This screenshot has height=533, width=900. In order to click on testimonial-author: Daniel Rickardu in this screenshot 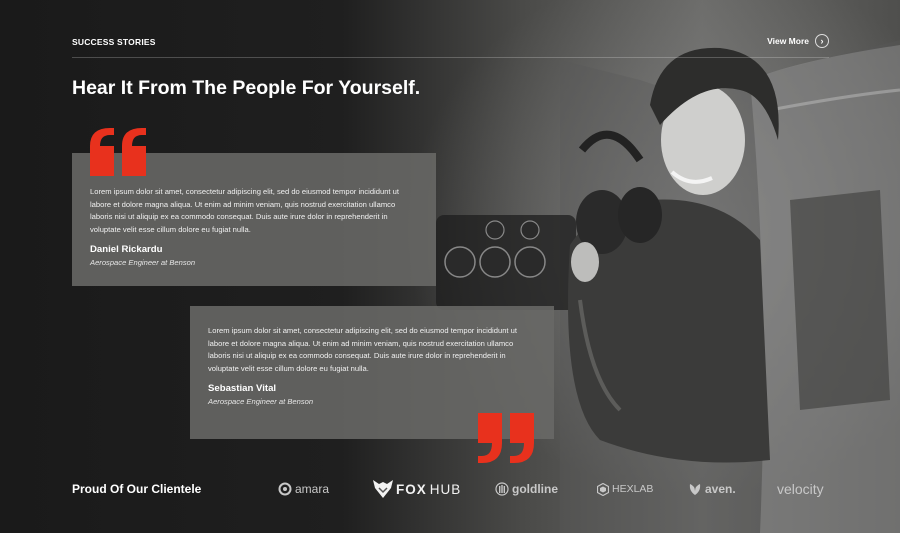, I will do `click(126, 249)`.